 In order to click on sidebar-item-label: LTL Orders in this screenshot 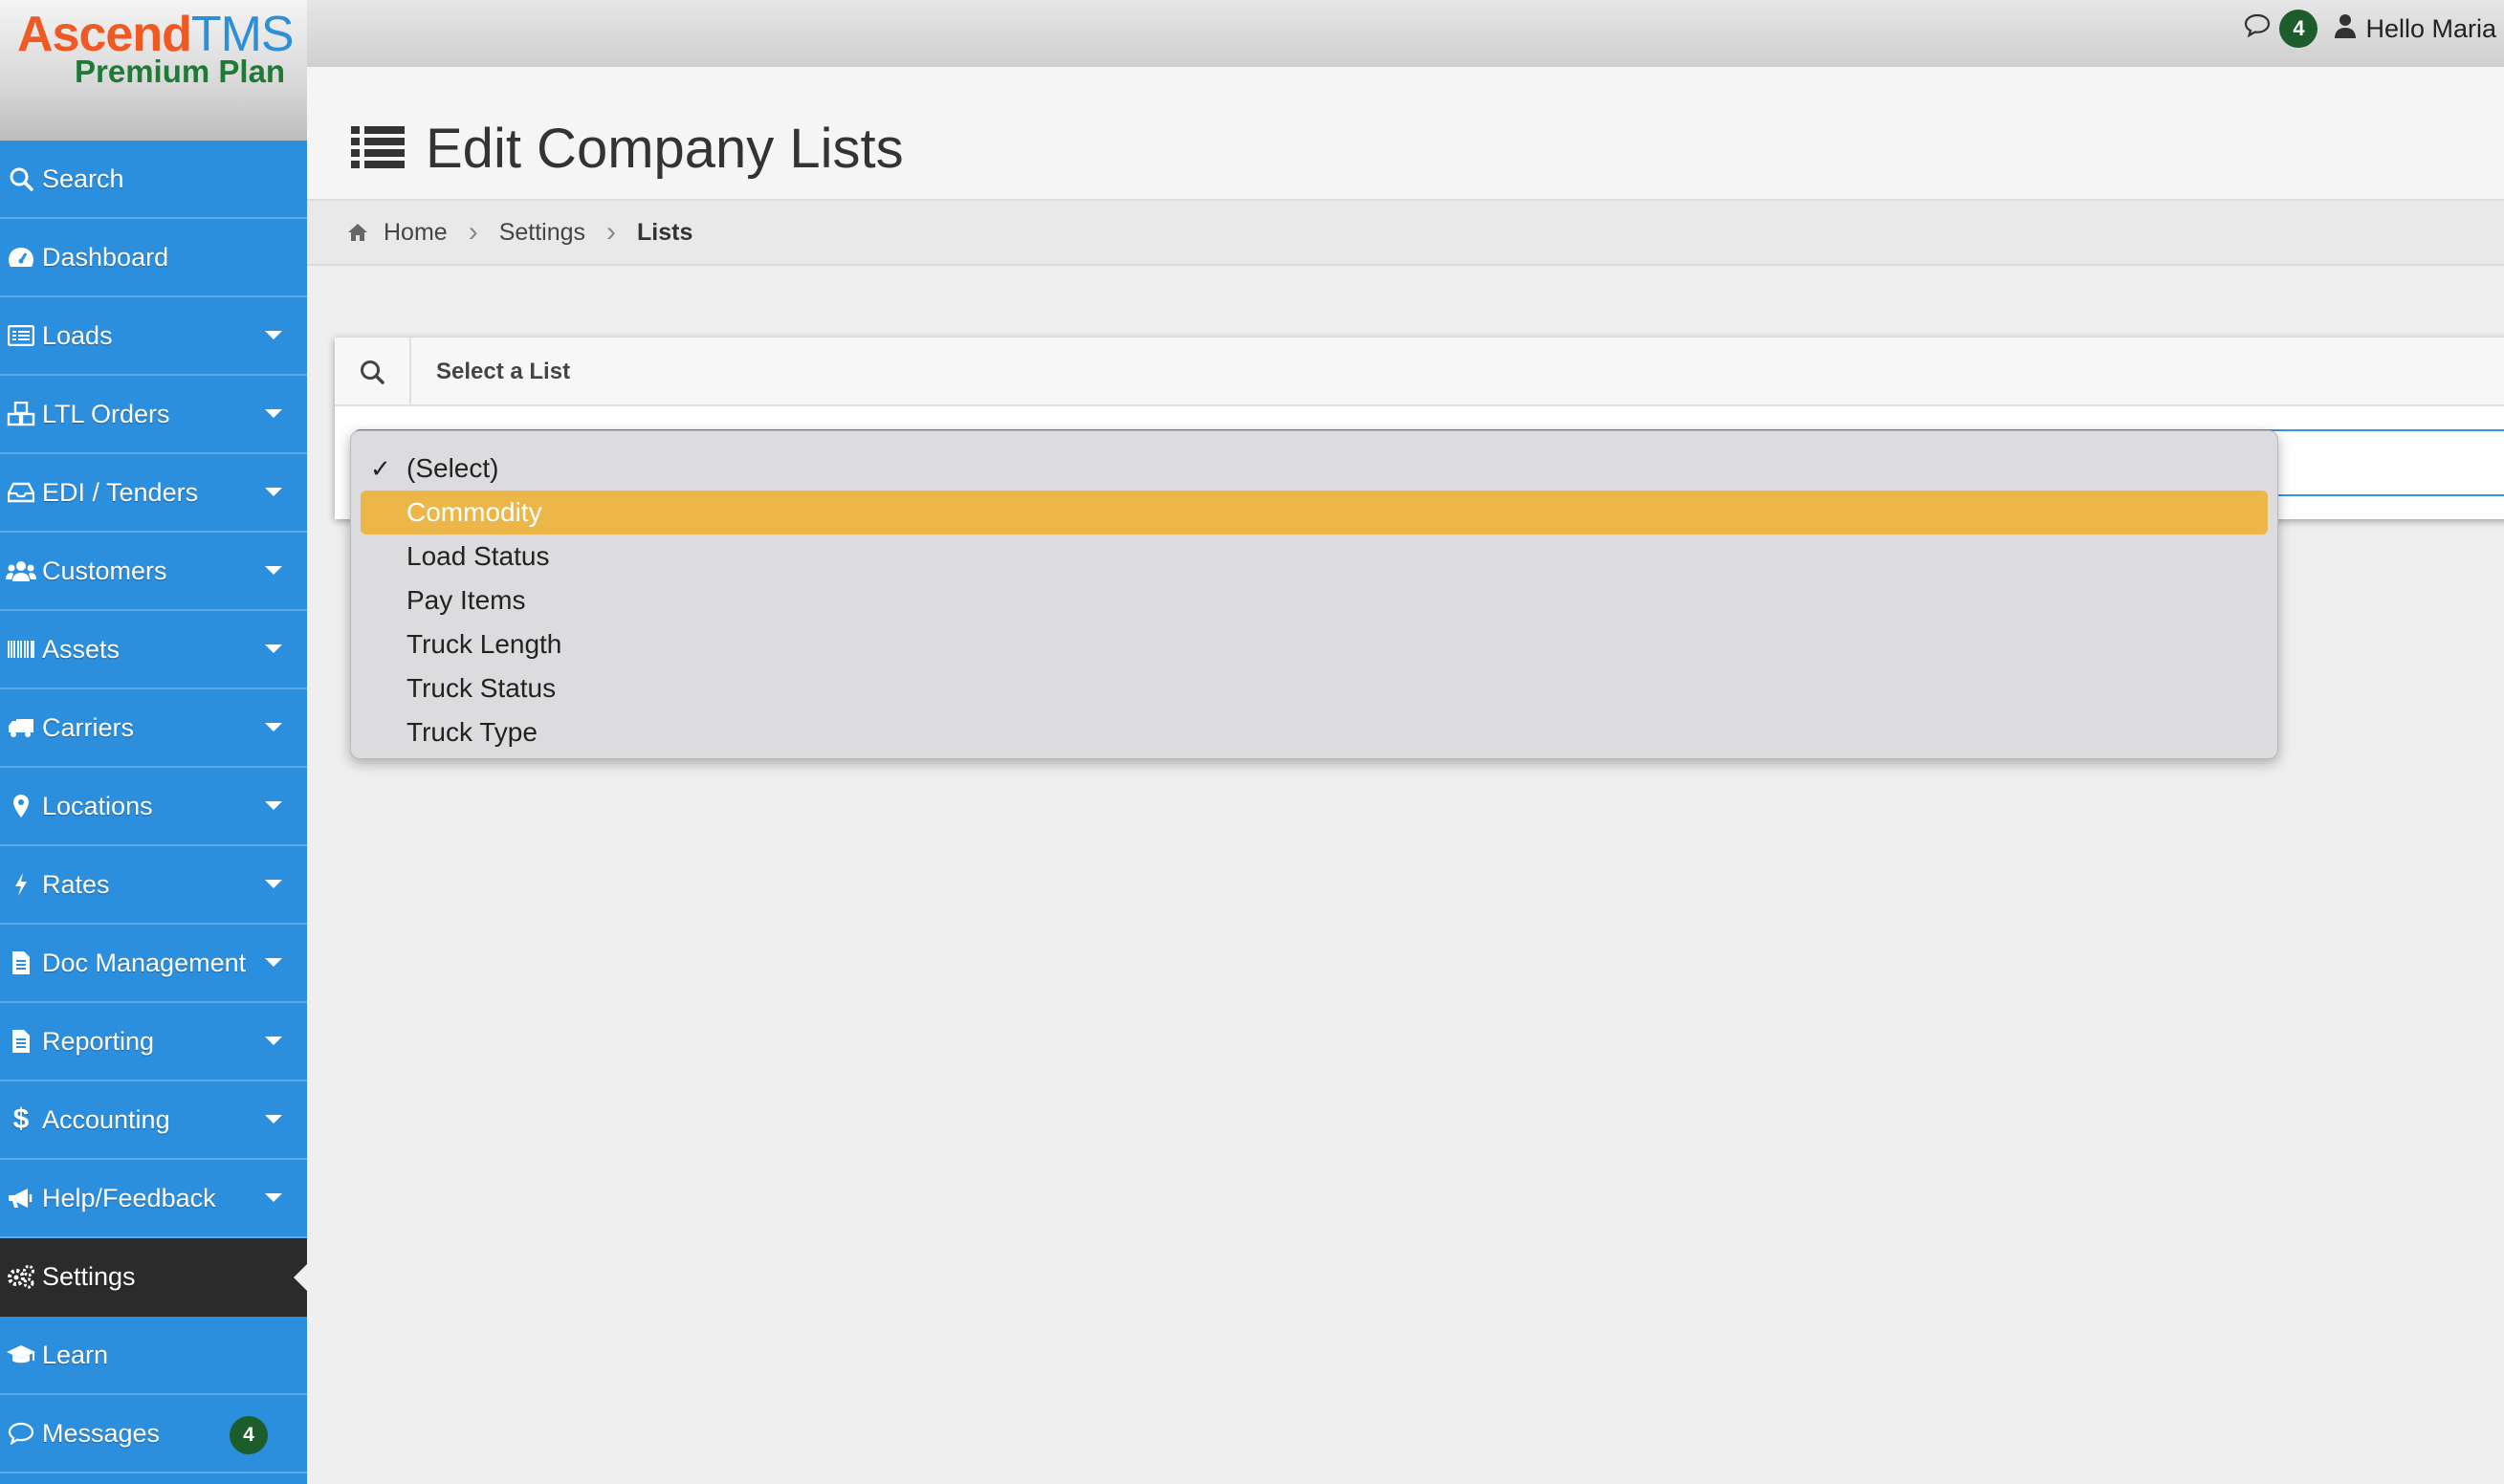, I will do `click(106, 414)`.